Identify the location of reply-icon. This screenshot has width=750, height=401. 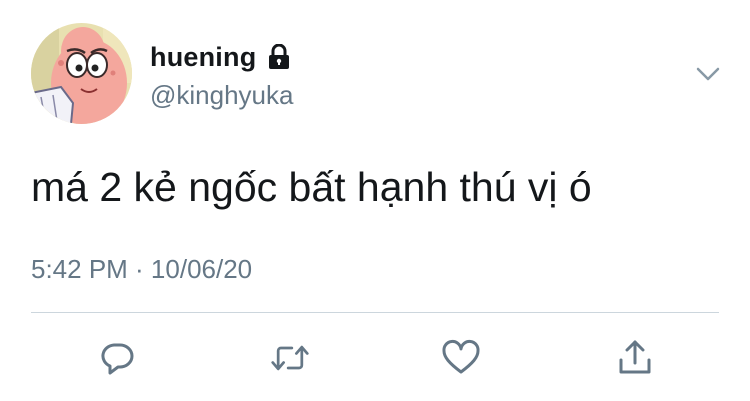
(117, 359).